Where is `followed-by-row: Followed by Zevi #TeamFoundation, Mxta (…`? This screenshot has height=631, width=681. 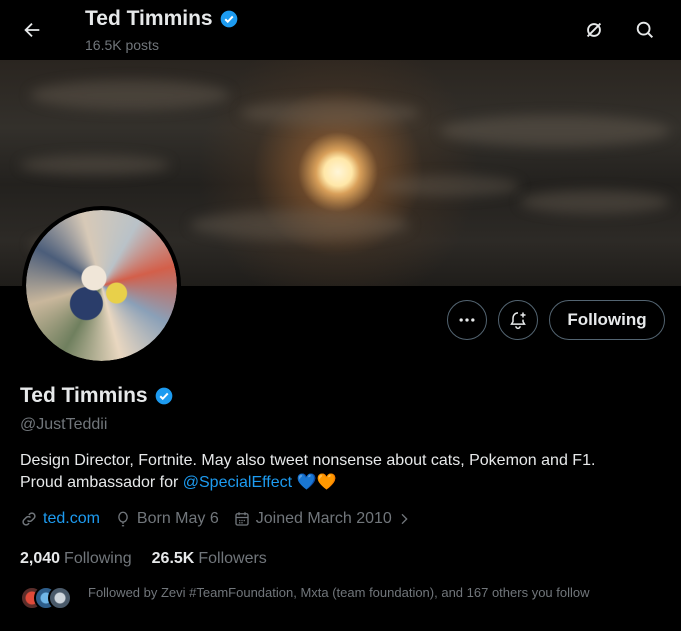 followed-by-row: Followed by Zevi #TeamFoundation, Mxta (… is located at coordinates (334, 597).